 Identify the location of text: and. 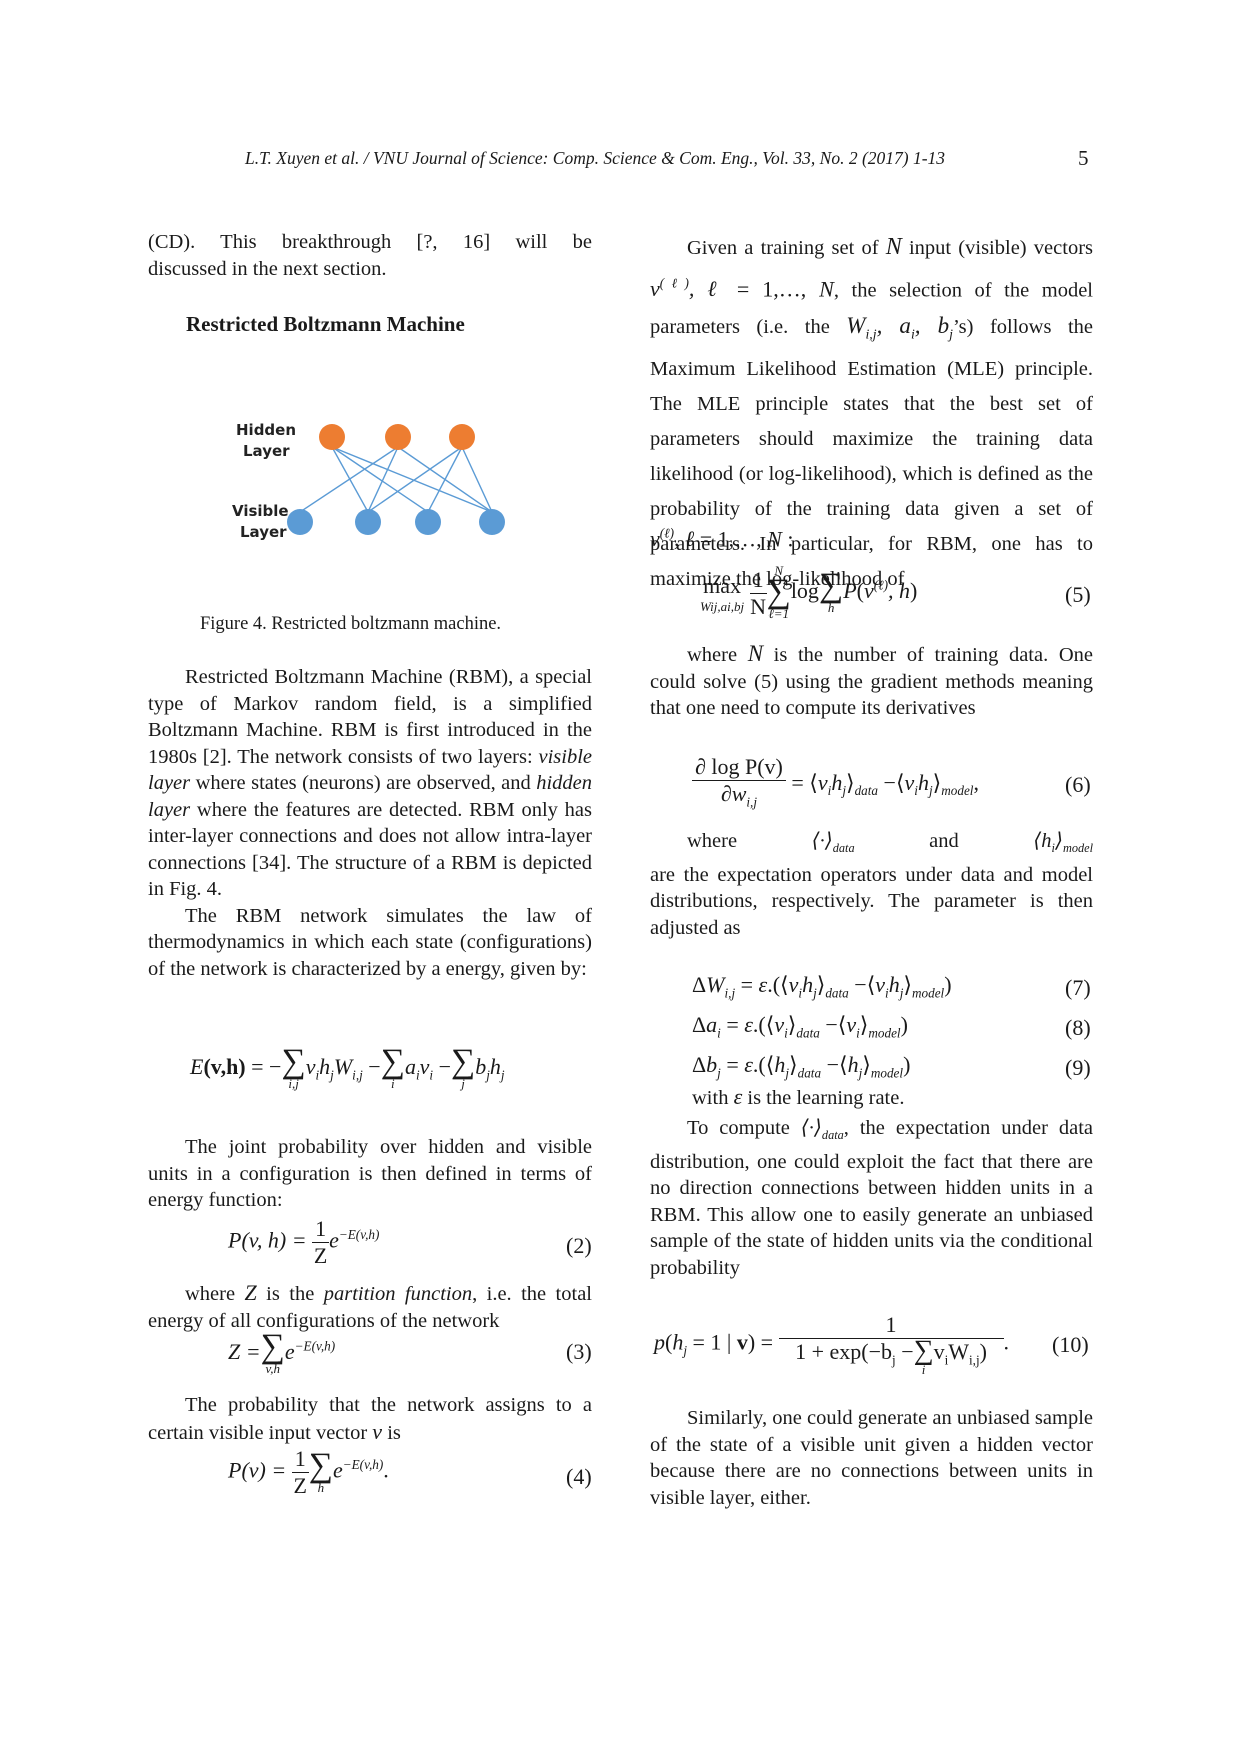
(944, 841).